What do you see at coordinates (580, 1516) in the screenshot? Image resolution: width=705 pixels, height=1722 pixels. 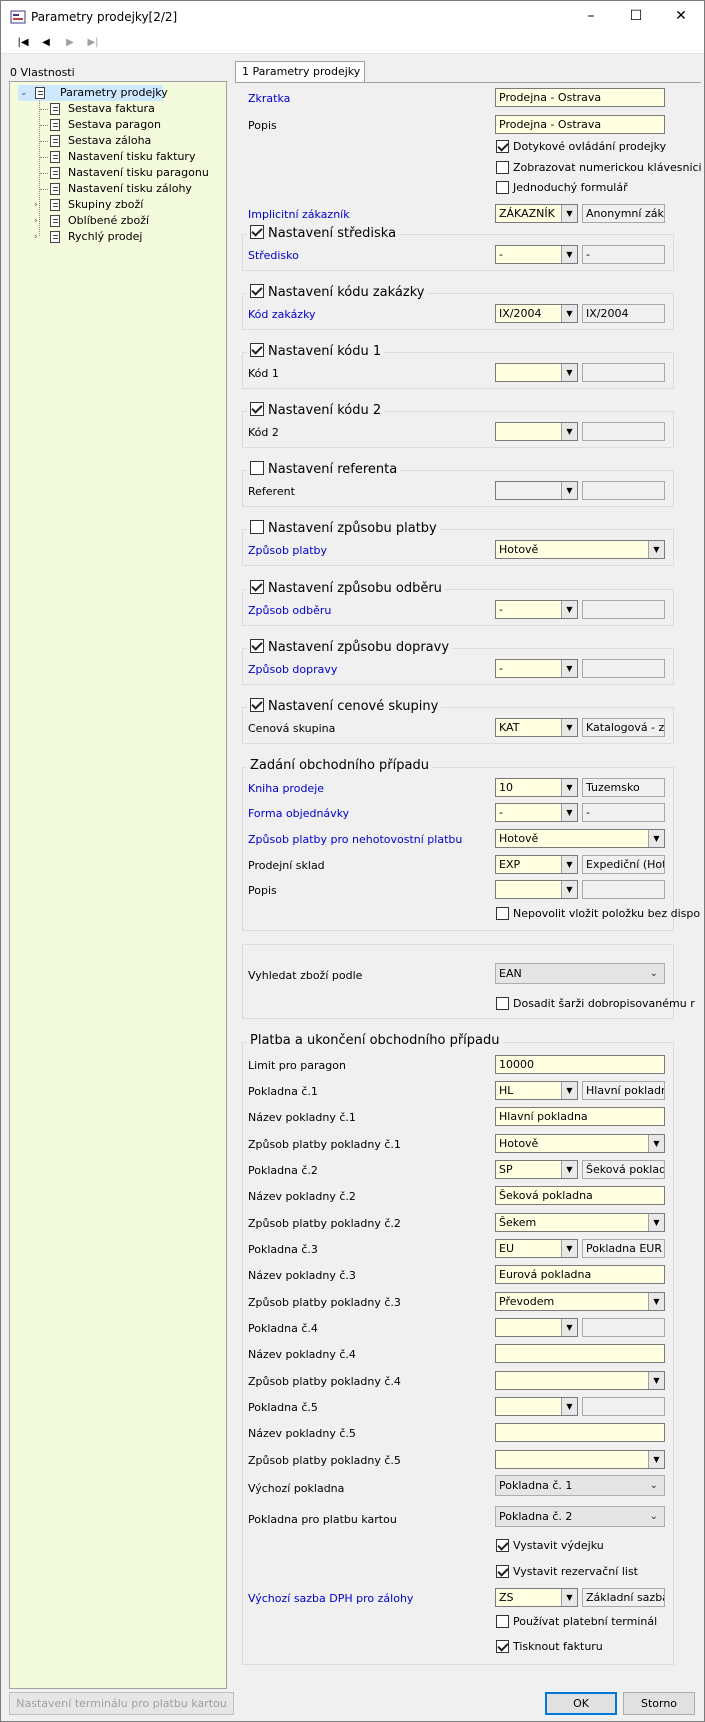 I see `kartou-combo: Pokladna č. 2 ⌄` at bounding box center [580, 1516].